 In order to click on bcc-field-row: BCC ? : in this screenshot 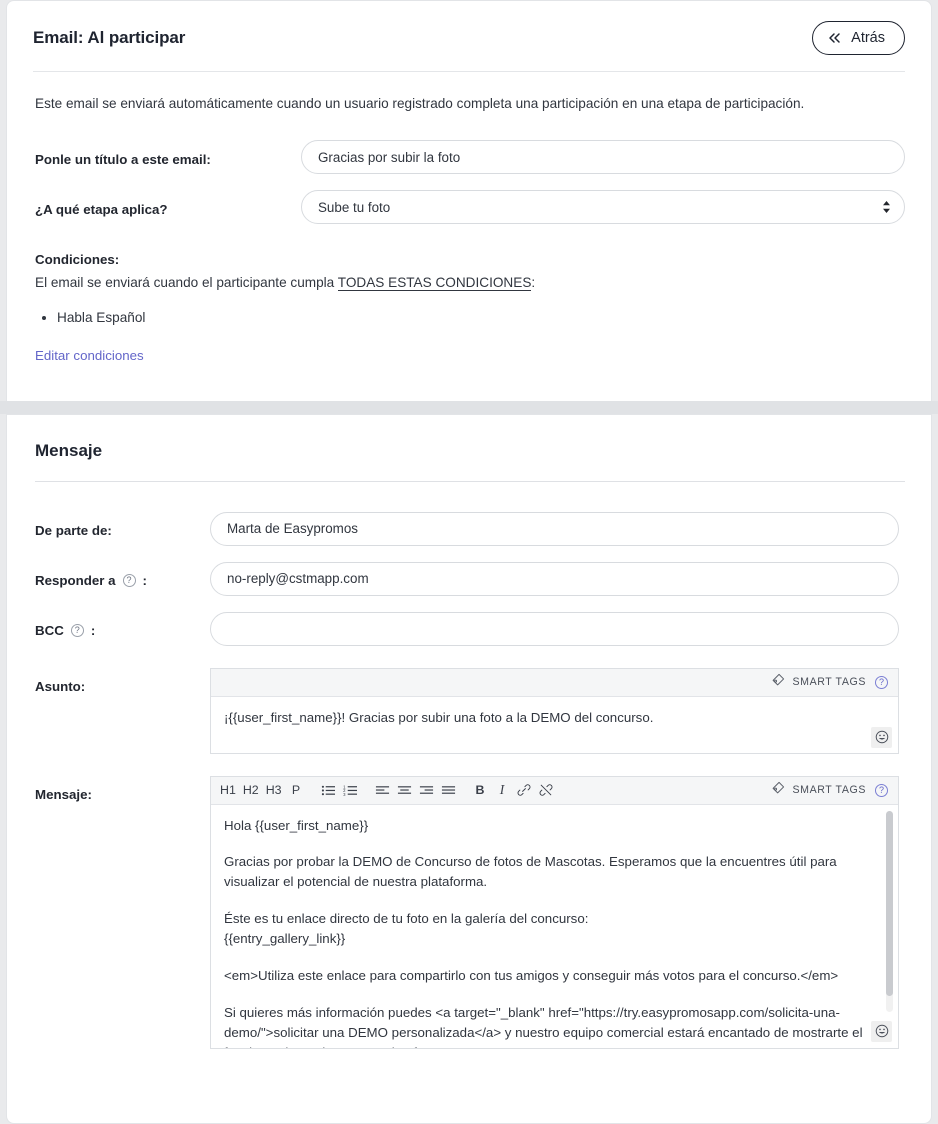, I will do `click(467, 628)`.